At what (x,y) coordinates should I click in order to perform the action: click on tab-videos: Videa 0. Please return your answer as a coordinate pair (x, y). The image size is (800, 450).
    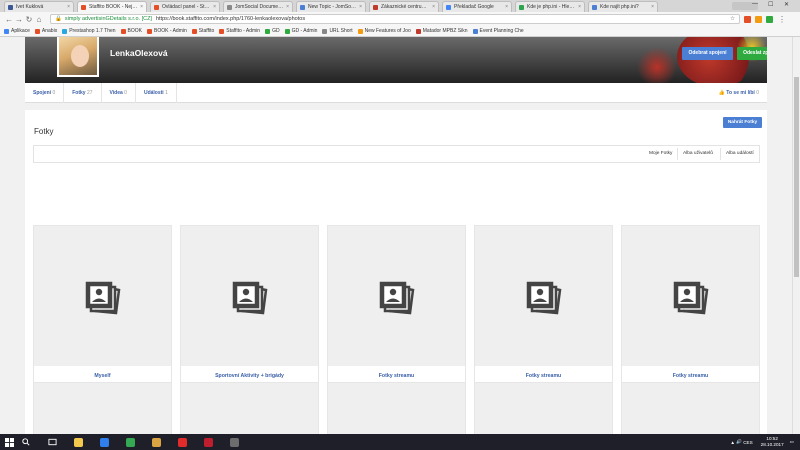
    Looking at the image, I should click on (119, 92).